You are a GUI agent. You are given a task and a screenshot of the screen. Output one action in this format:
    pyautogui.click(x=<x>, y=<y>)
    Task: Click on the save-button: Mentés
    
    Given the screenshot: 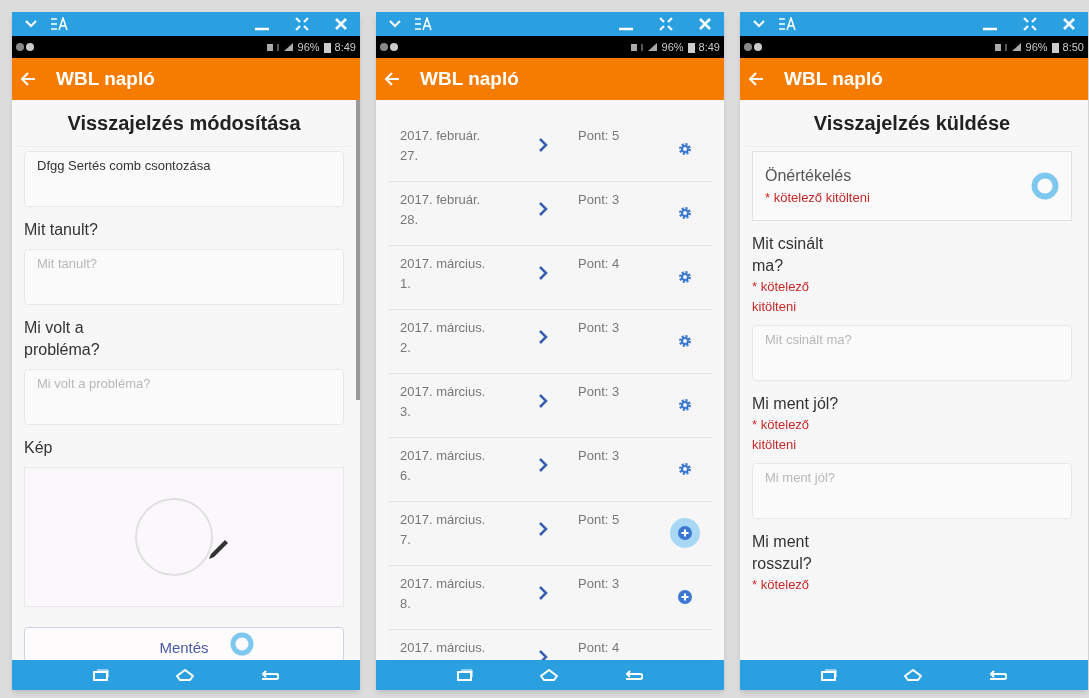 What is the action you would take?
    pyautogui.click(x=184, y=643)
    